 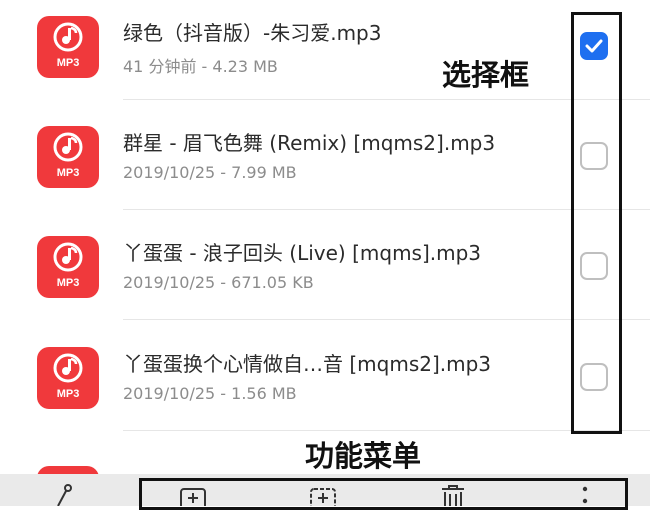 What do you see at coordinates (363, 456) in the screenshot?
I see `annotation-function-menu: 功能菜单` at bounding box center [363, 456].